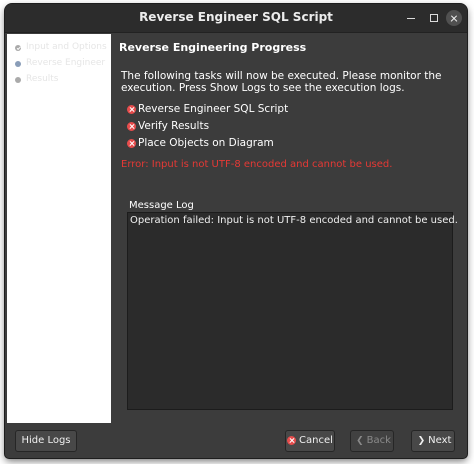 The height and width of the screenshot is (464, 474). I want to click on back-label: Back, so click(378, 440).